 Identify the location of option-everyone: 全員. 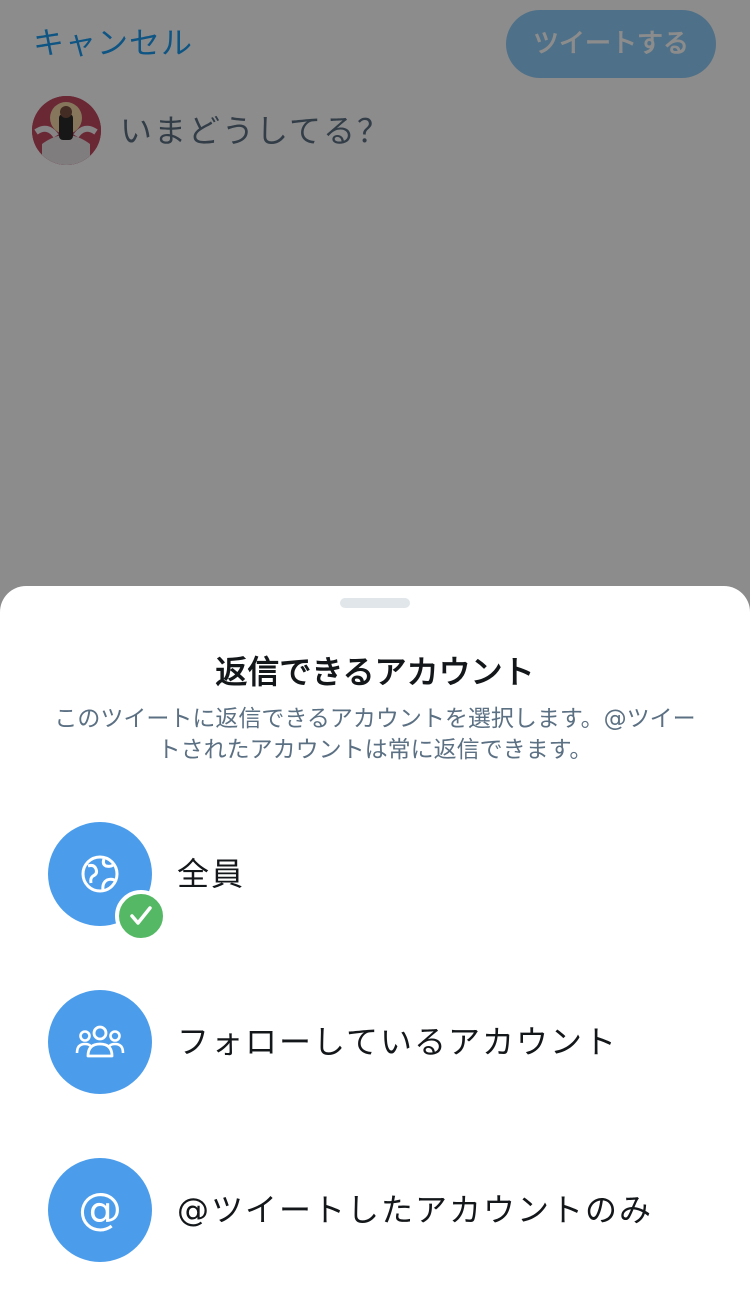
(375, 882).